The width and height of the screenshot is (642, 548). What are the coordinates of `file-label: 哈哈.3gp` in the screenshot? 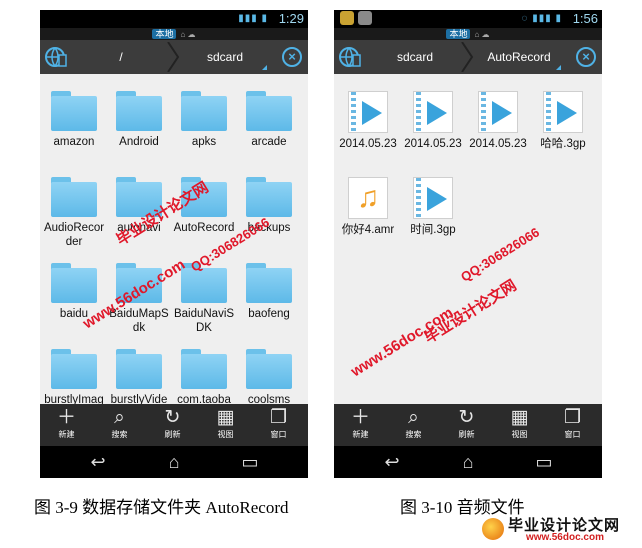 It's located at (563, 144).